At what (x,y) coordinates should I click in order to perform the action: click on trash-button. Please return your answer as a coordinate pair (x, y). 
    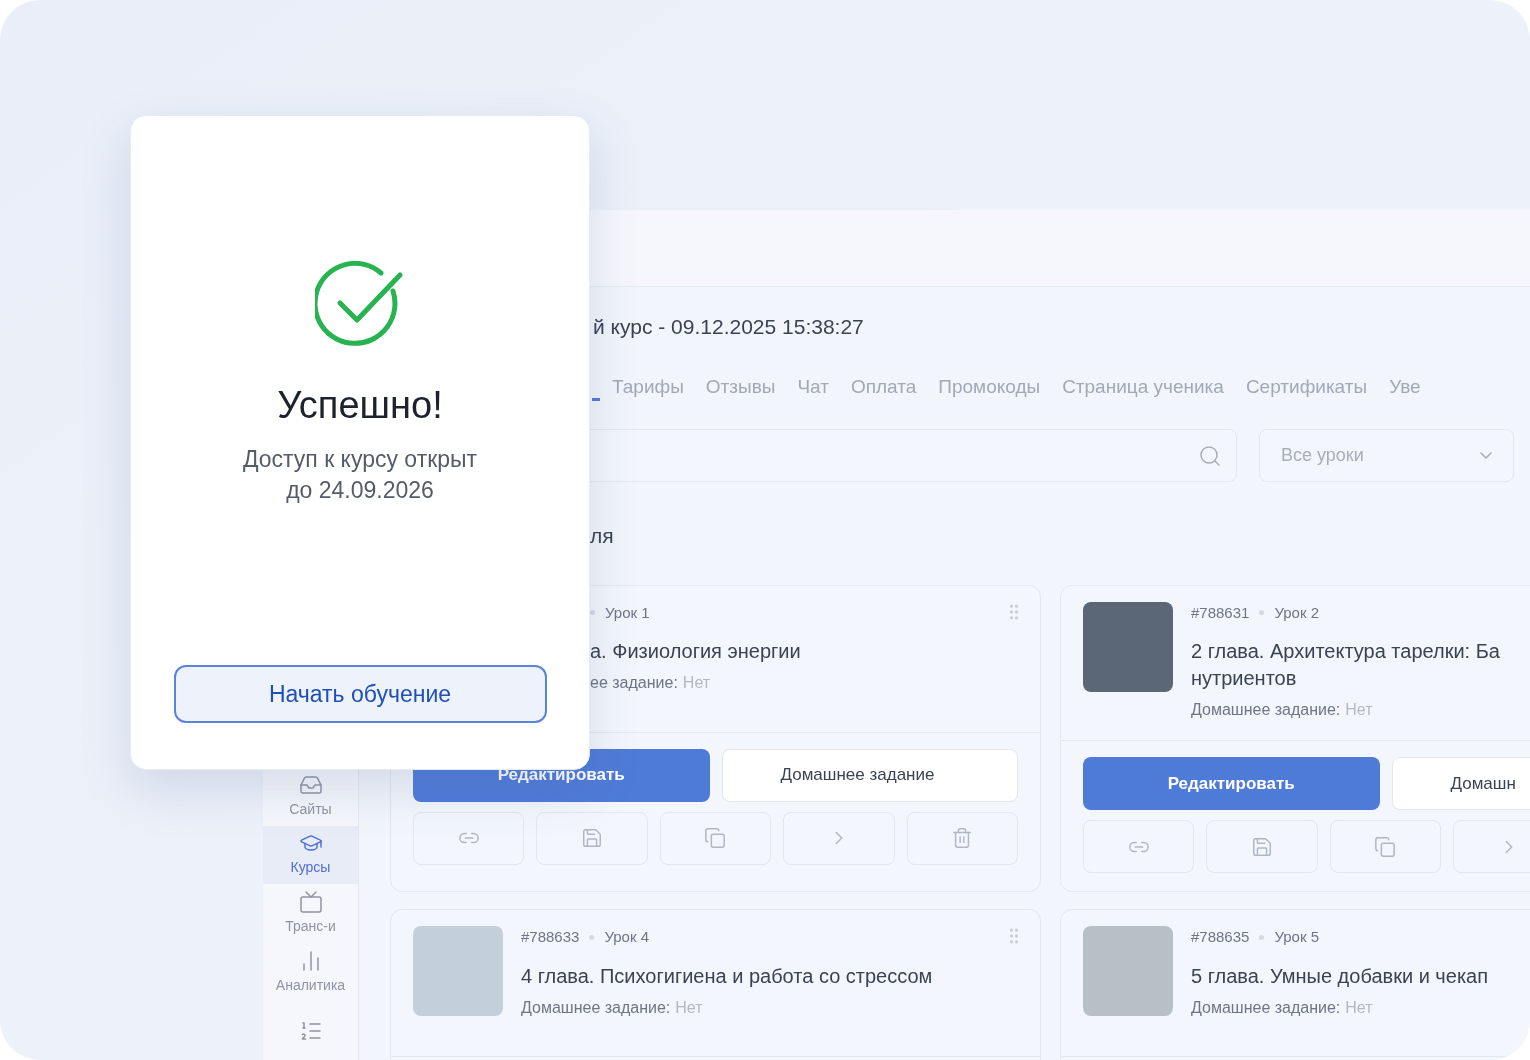
    Looking at the image, I should click on (962, 838).